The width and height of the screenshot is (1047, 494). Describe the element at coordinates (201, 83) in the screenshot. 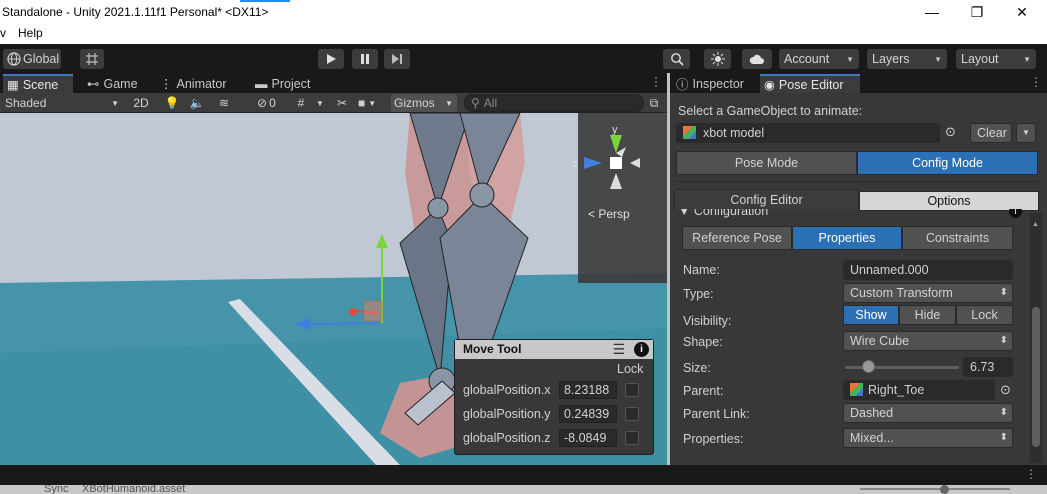

I see `tab-animator-label: Animator` at that location.